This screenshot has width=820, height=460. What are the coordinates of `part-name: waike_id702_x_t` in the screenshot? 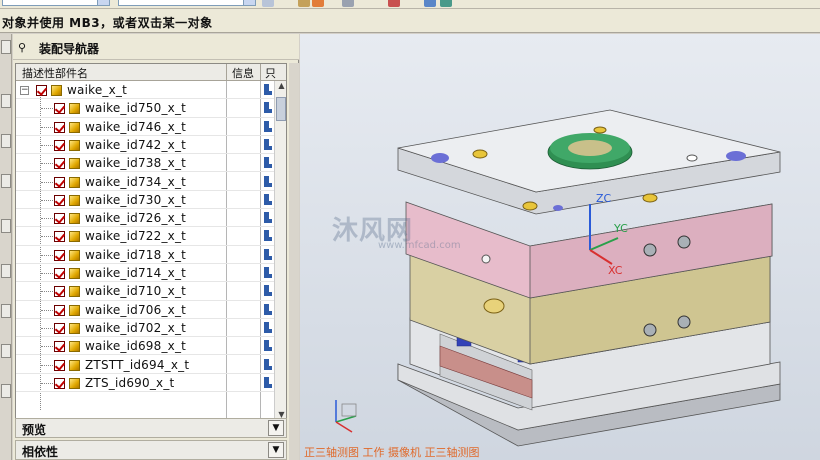 It's located at (136, 327).